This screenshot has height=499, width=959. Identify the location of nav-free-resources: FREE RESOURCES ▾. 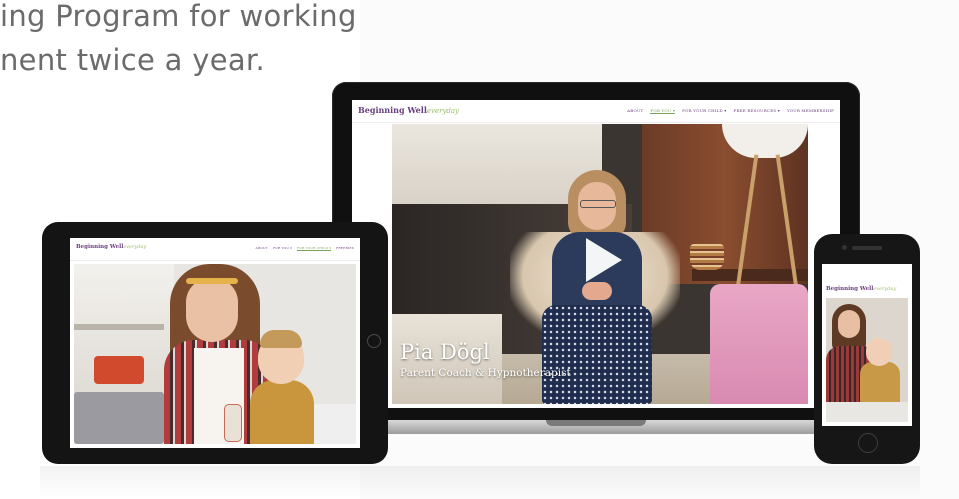
(757, 111).